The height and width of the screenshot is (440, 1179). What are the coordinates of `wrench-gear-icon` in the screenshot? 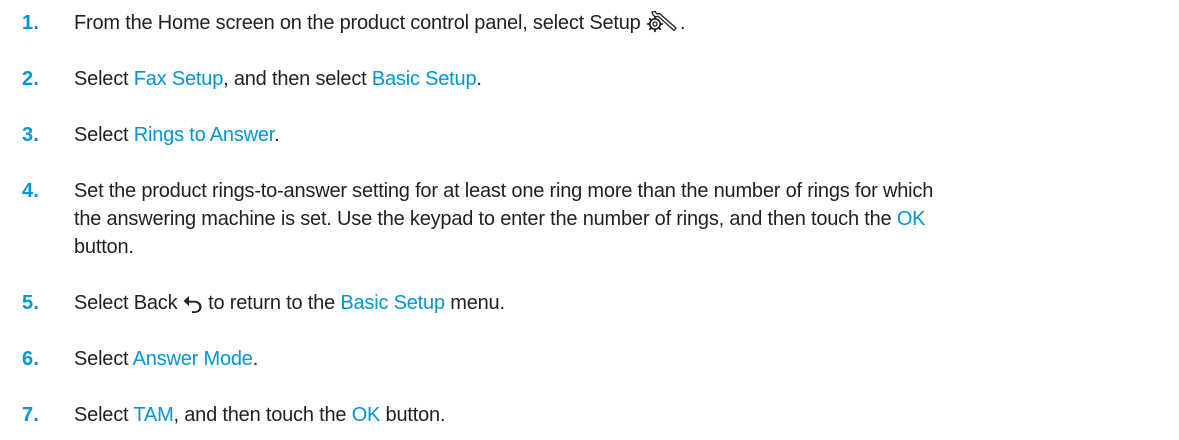 It's located at (663, 25).